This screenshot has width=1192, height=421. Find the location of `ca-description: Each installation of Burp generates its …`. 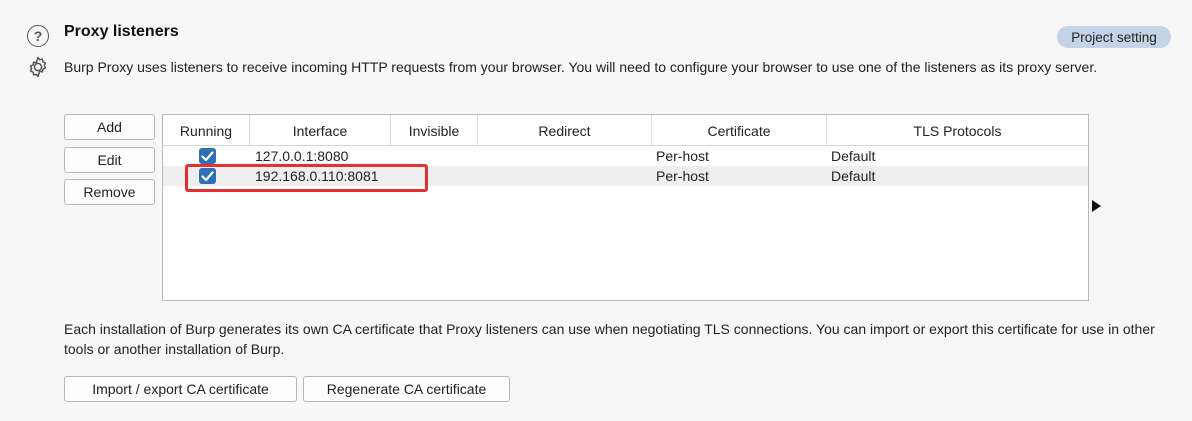

ca-description: Each installation of Burp generates its … is located at coordinates (609, 339).